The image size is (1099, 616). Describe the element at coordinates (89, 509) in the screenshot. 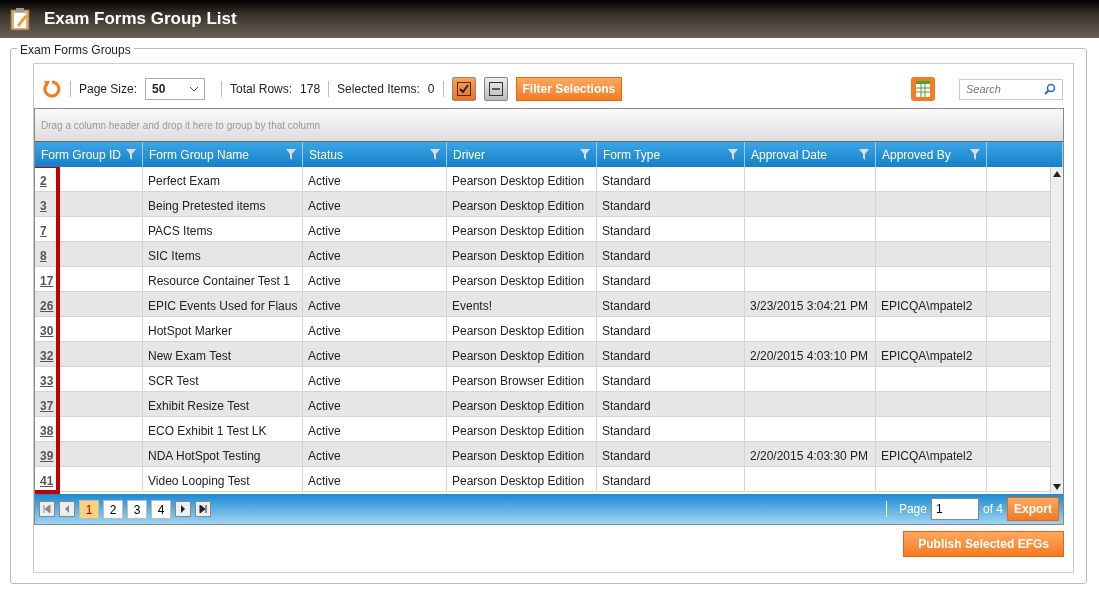

I see `page-button: 1` at that location.